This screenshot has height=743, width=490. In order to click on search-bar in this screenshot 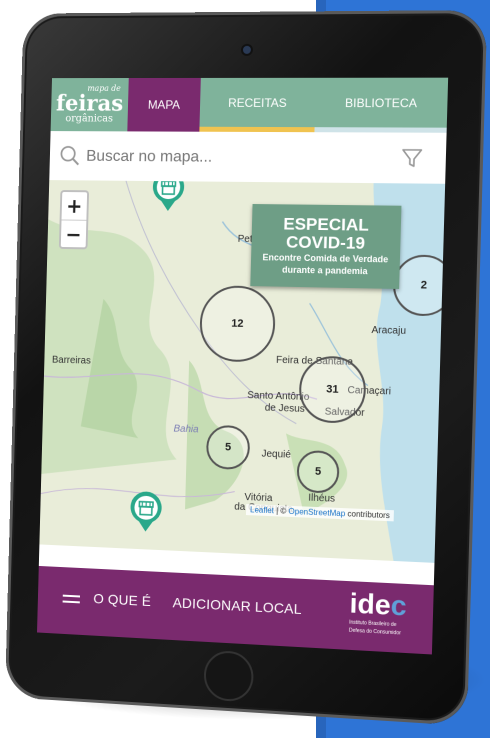, I will do `click(247, 157)`.